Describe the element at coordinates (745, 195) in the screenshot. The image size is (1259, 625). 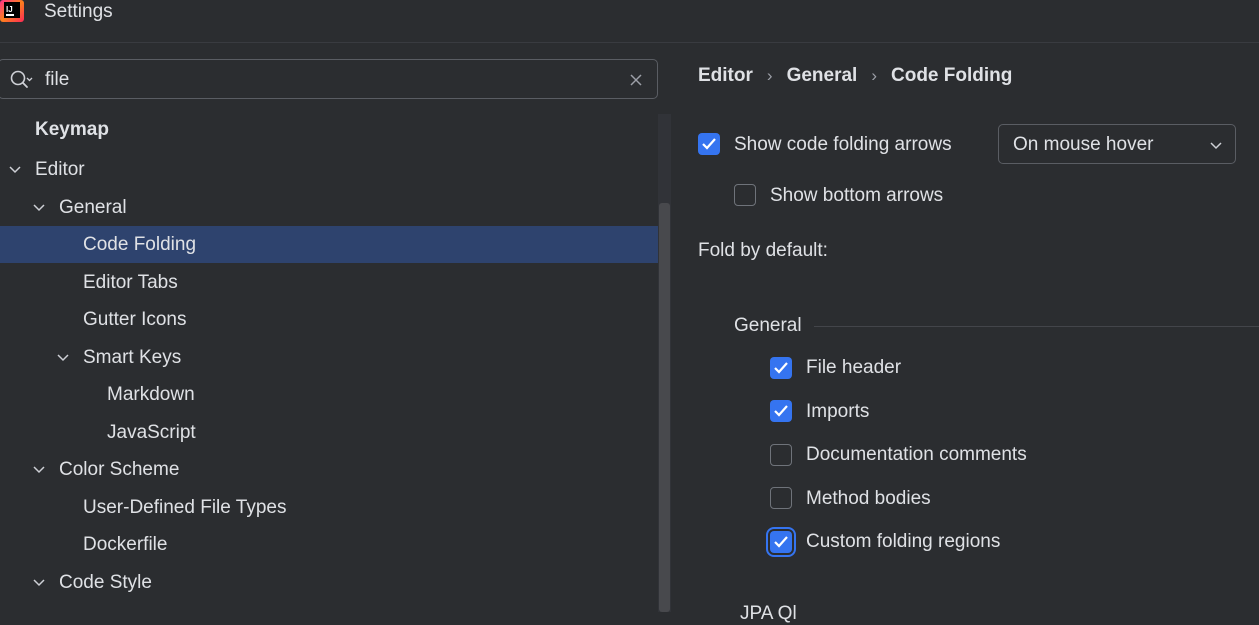
I see `show-bottom-arrows-checkbox` at that location.